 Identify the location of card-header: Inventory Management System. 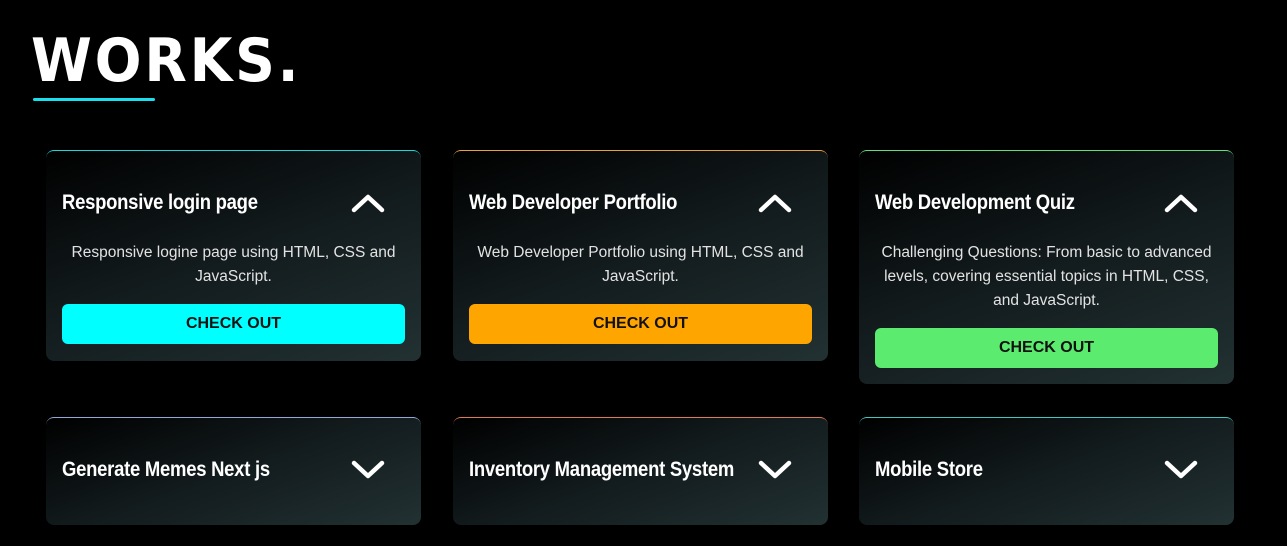
(640, 470).